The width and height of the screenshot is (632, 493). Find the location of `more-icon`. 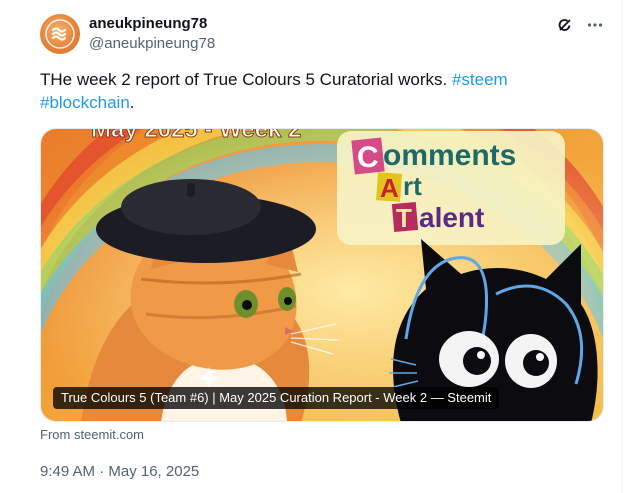

more-icon is located at coordinates (595, 25).